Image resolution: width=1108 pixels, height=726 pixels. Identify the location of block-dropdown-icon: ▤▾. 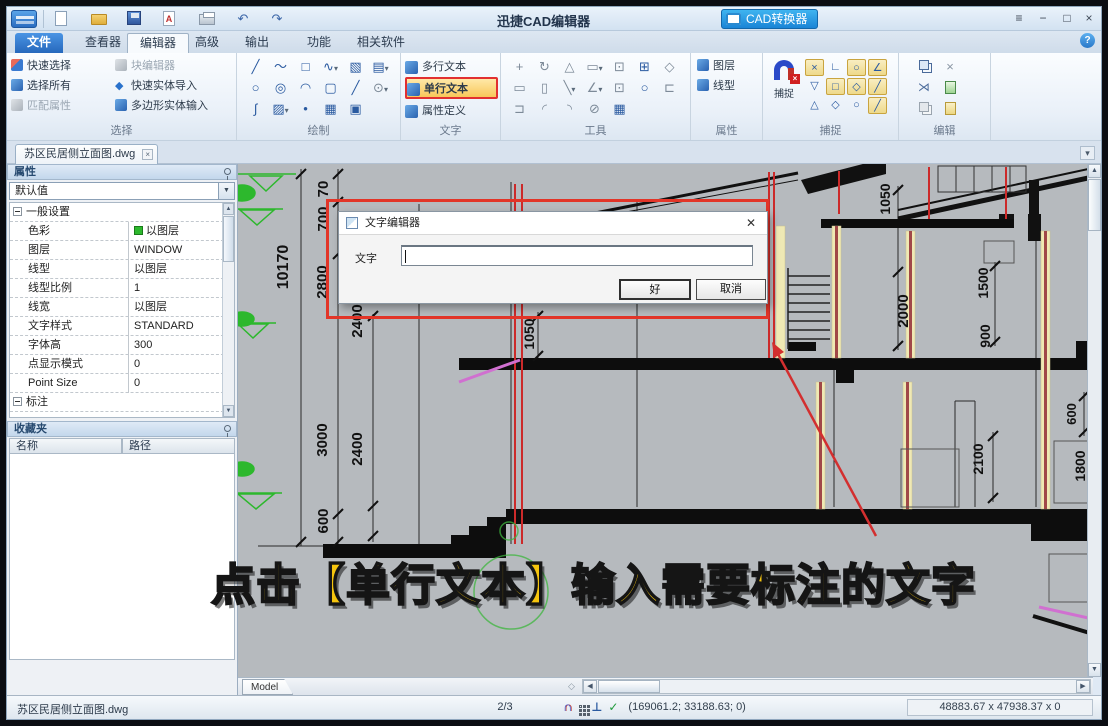
(380, 67).